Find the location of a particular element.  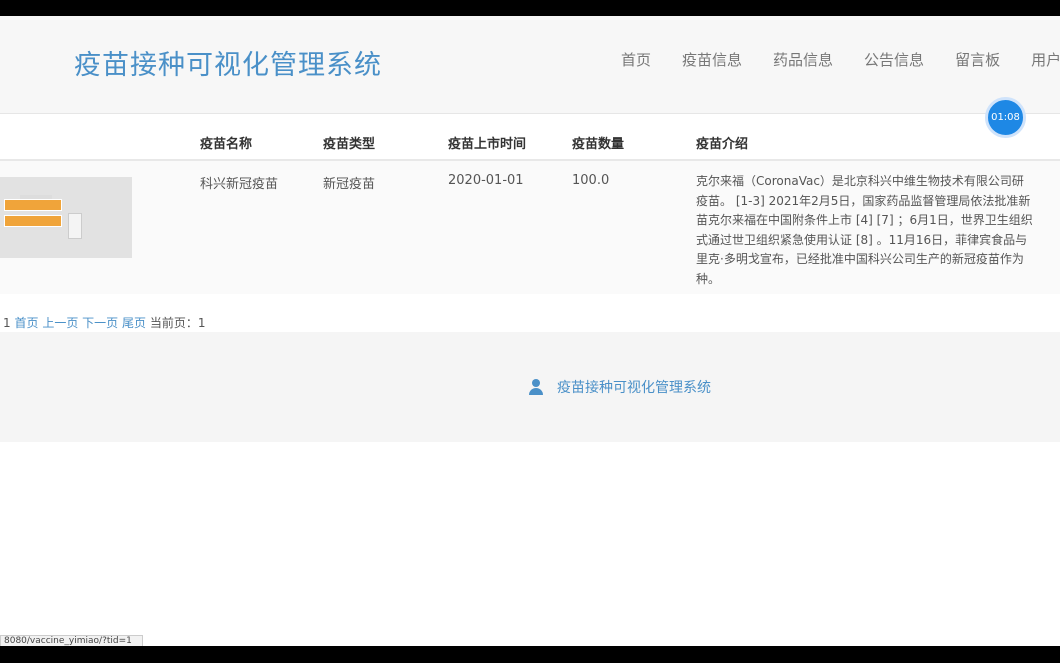

table-header: 疫苗名称 疫苗类型 疫苗上市时间 疫苗数量 疫苗介绍 is located at coordinates (530, 143).